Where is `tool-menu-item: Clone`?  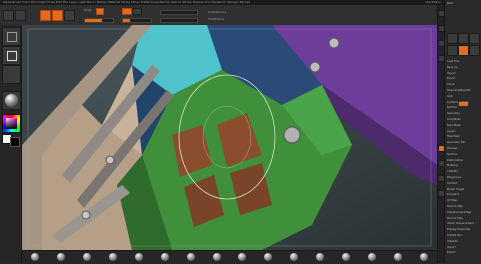
tool-menu-item: Clone is located at coordinates (450, 84).